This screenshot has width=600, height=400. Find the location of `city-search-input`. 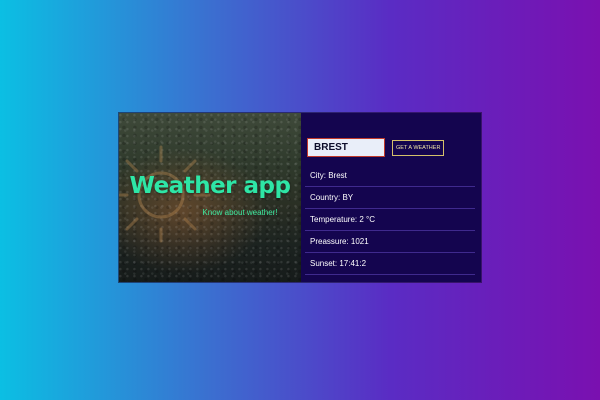

city-search-input is located at coordinates (346, 147).